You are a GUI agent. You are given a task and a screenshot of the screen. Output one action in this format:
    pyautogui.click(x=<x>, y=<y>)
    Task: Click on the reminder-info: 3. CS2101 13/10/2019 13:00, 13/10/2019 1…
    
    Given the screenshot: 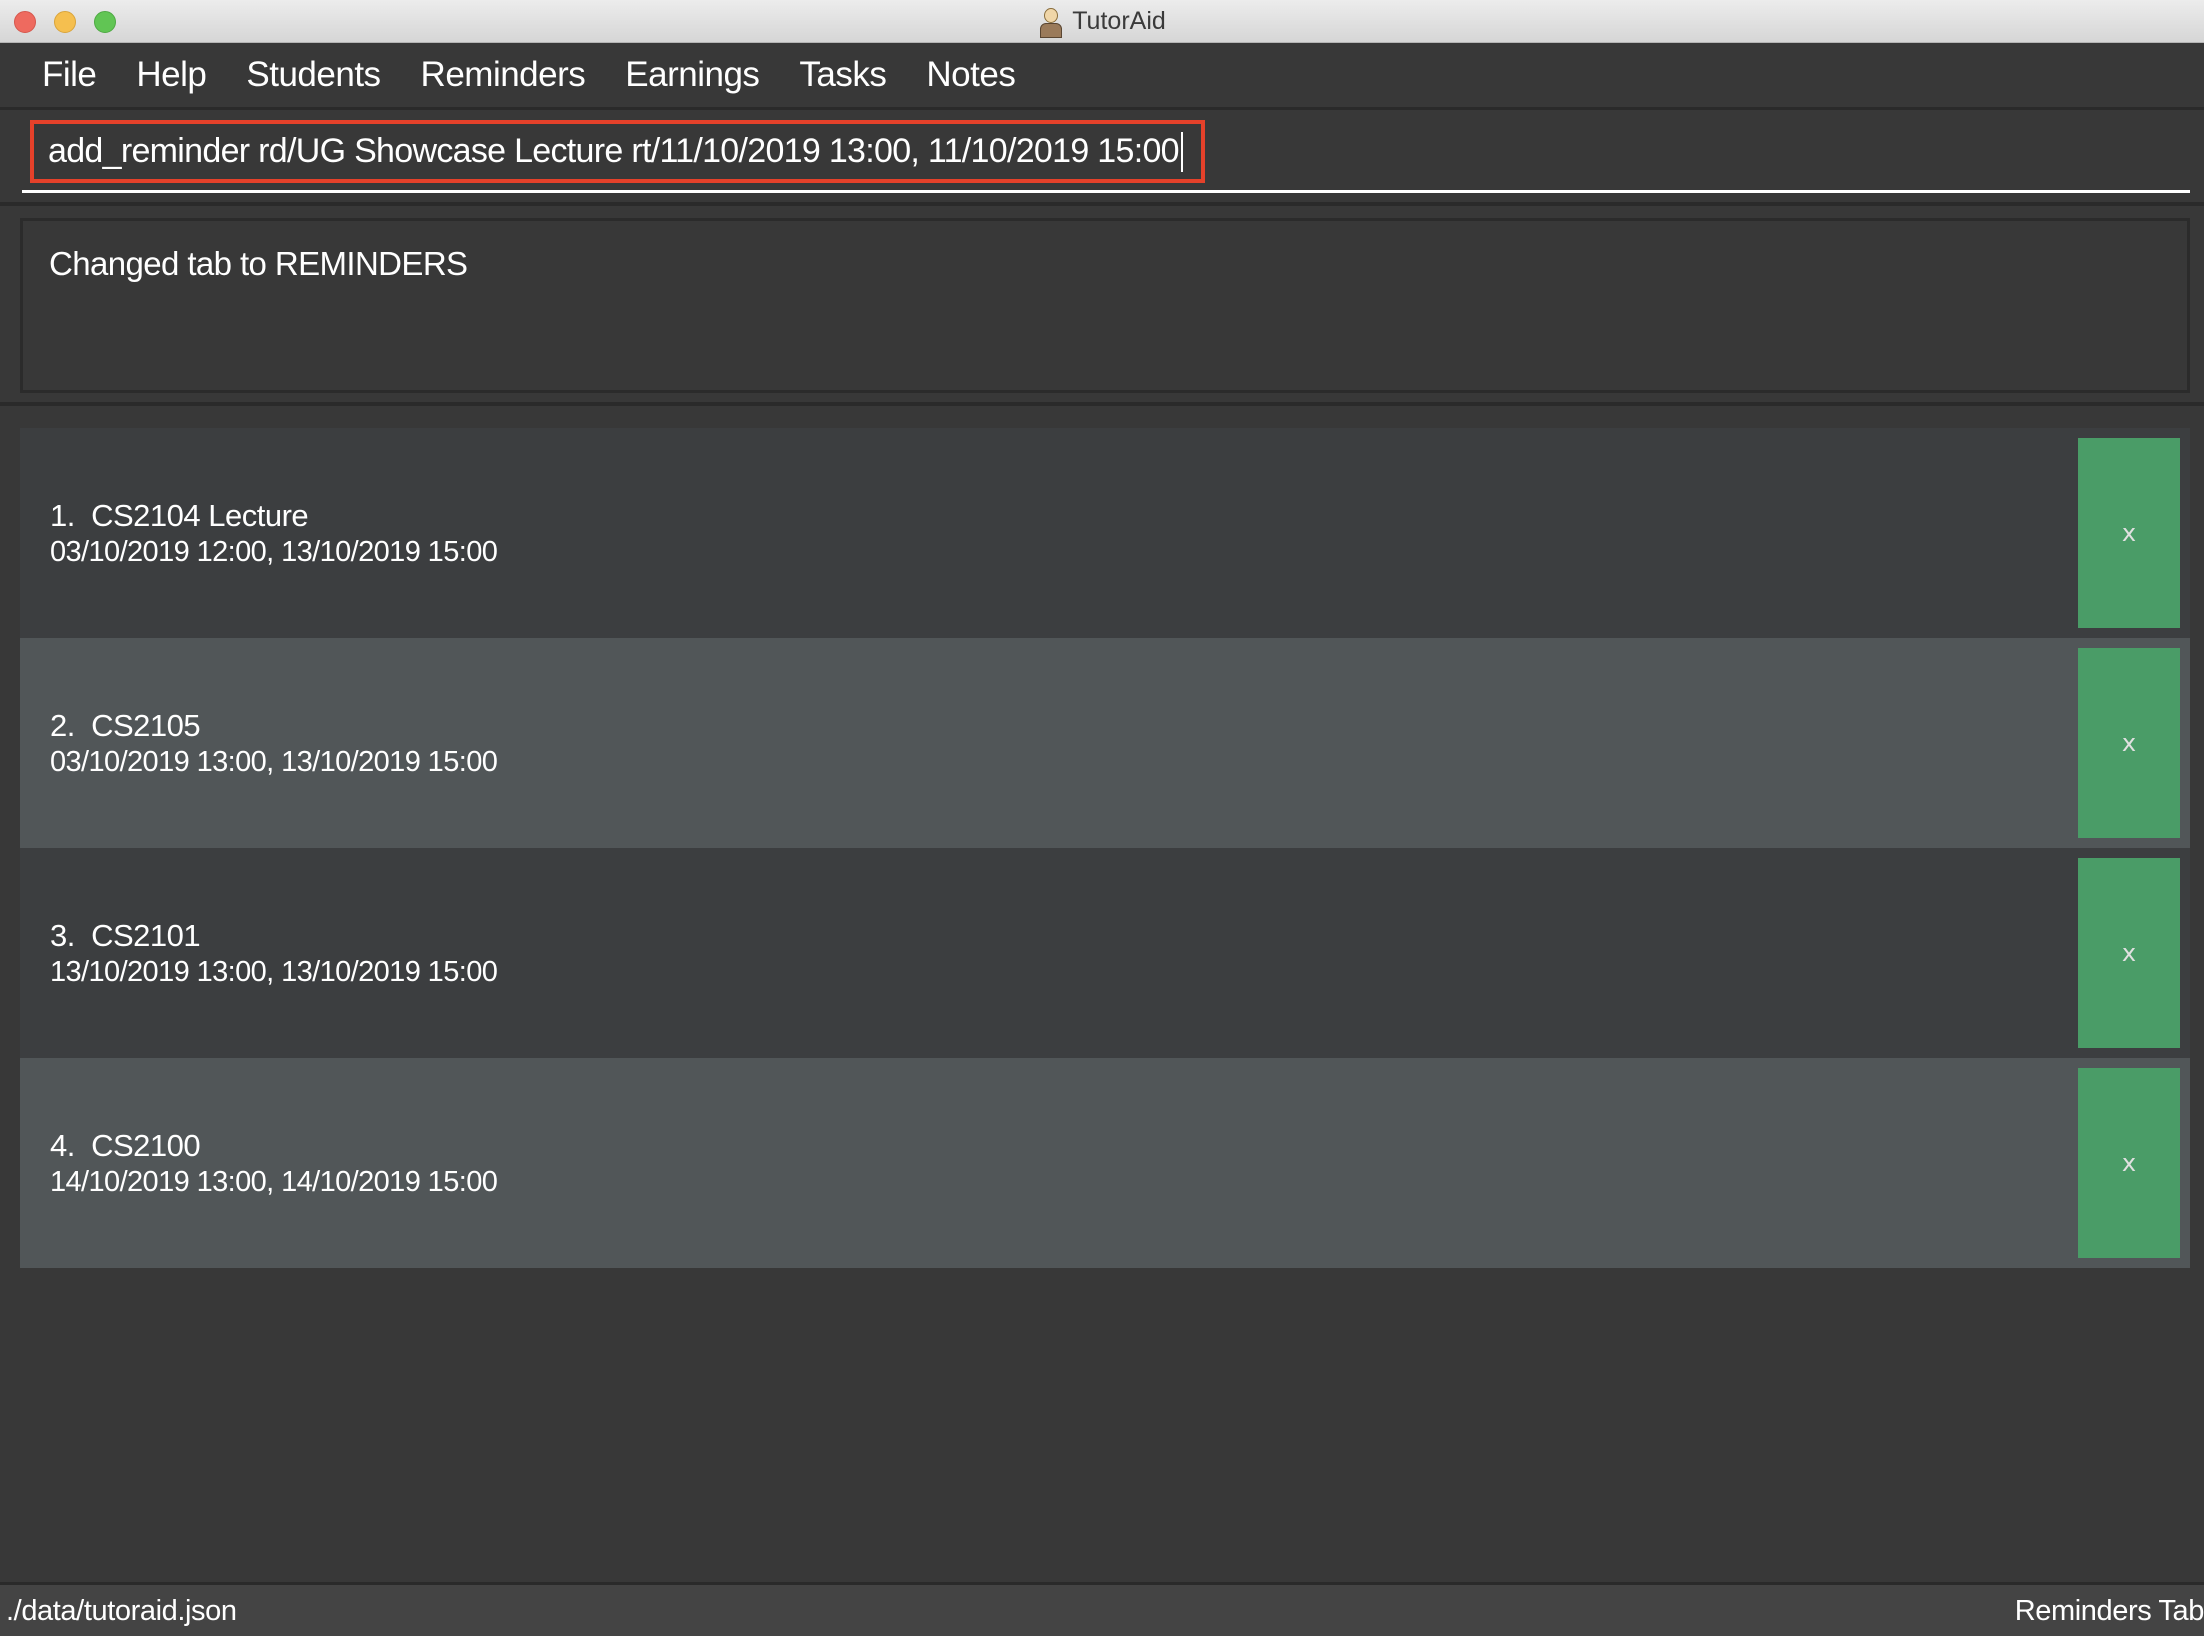 What is the action you would take?
    pyautogui.click(x=274, y=954)
    